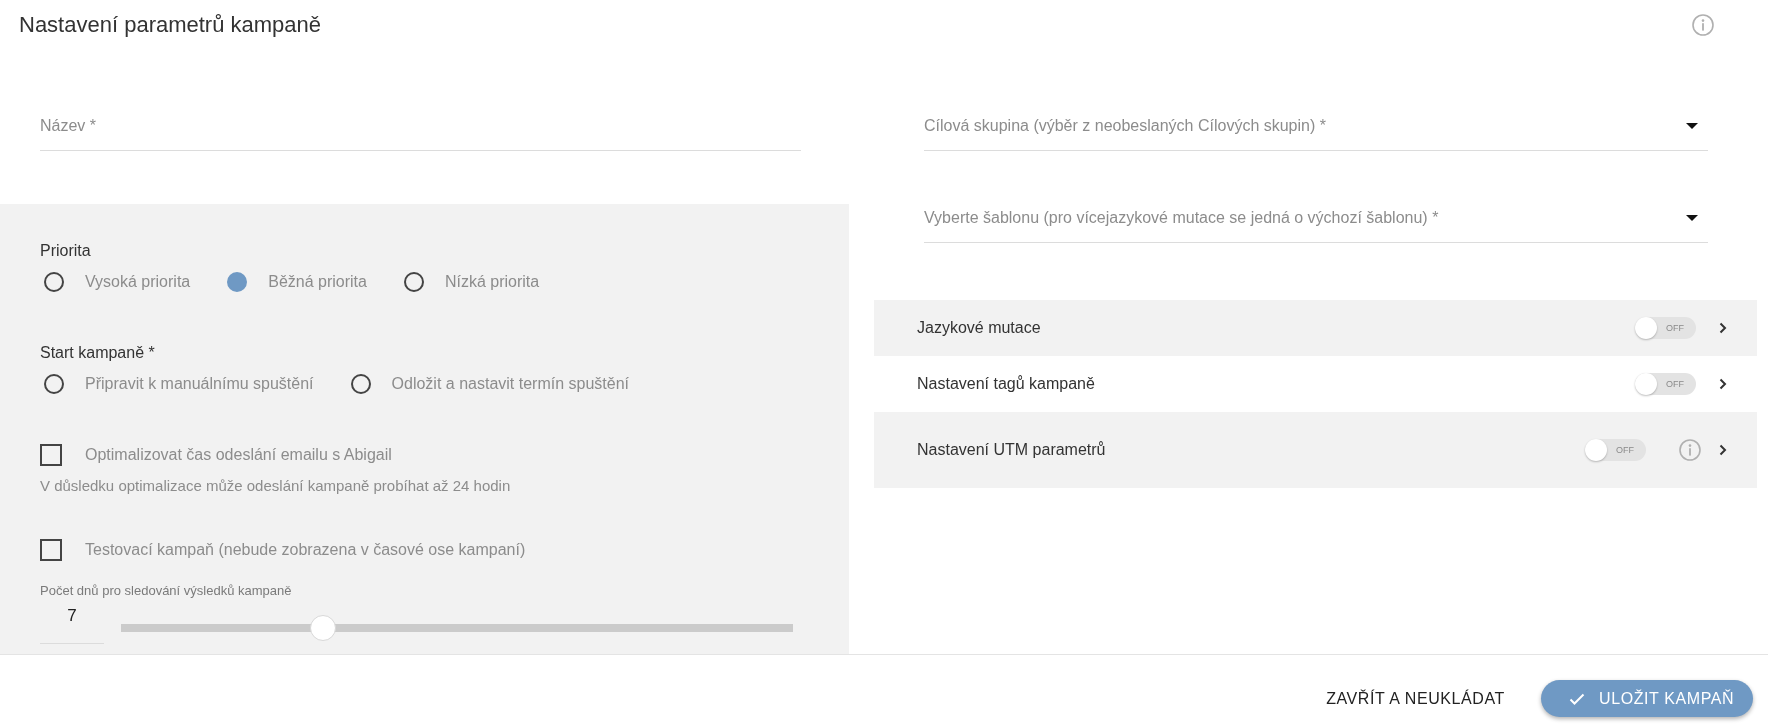 The width and height of the screenshot is (1768, 726). I want to click on dialog-title: Nastavení parametrů kampaně, so click(170, 25).